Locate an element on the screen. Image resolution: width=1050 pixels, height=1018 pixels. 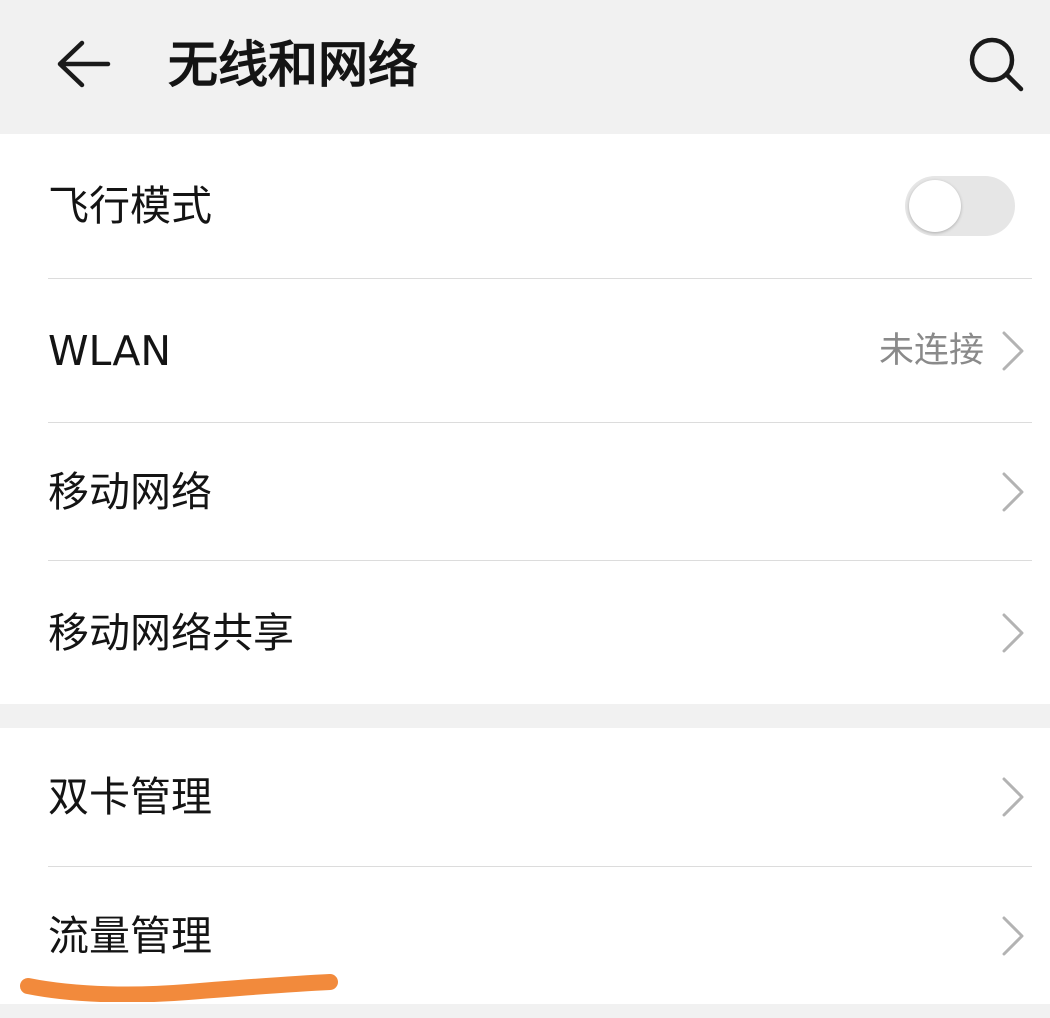
mobile-network-label: 移动网络 is located at coordinates (130, 491).